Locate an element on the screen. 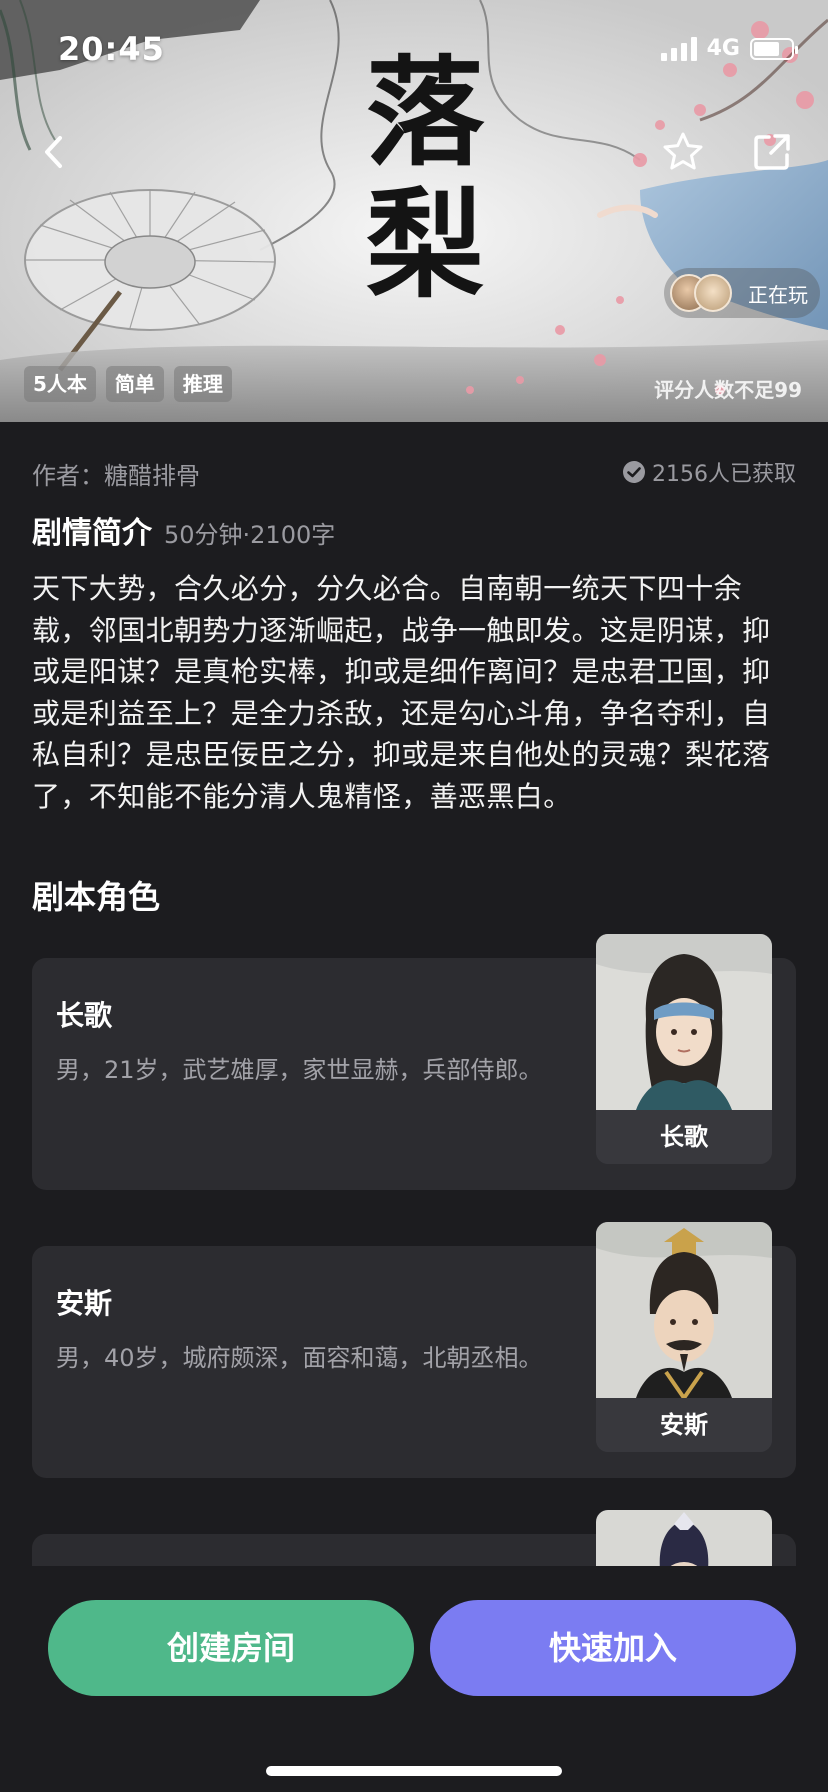  author-name: 作者：糖醋排骨 is located at coordinates (116, 473).